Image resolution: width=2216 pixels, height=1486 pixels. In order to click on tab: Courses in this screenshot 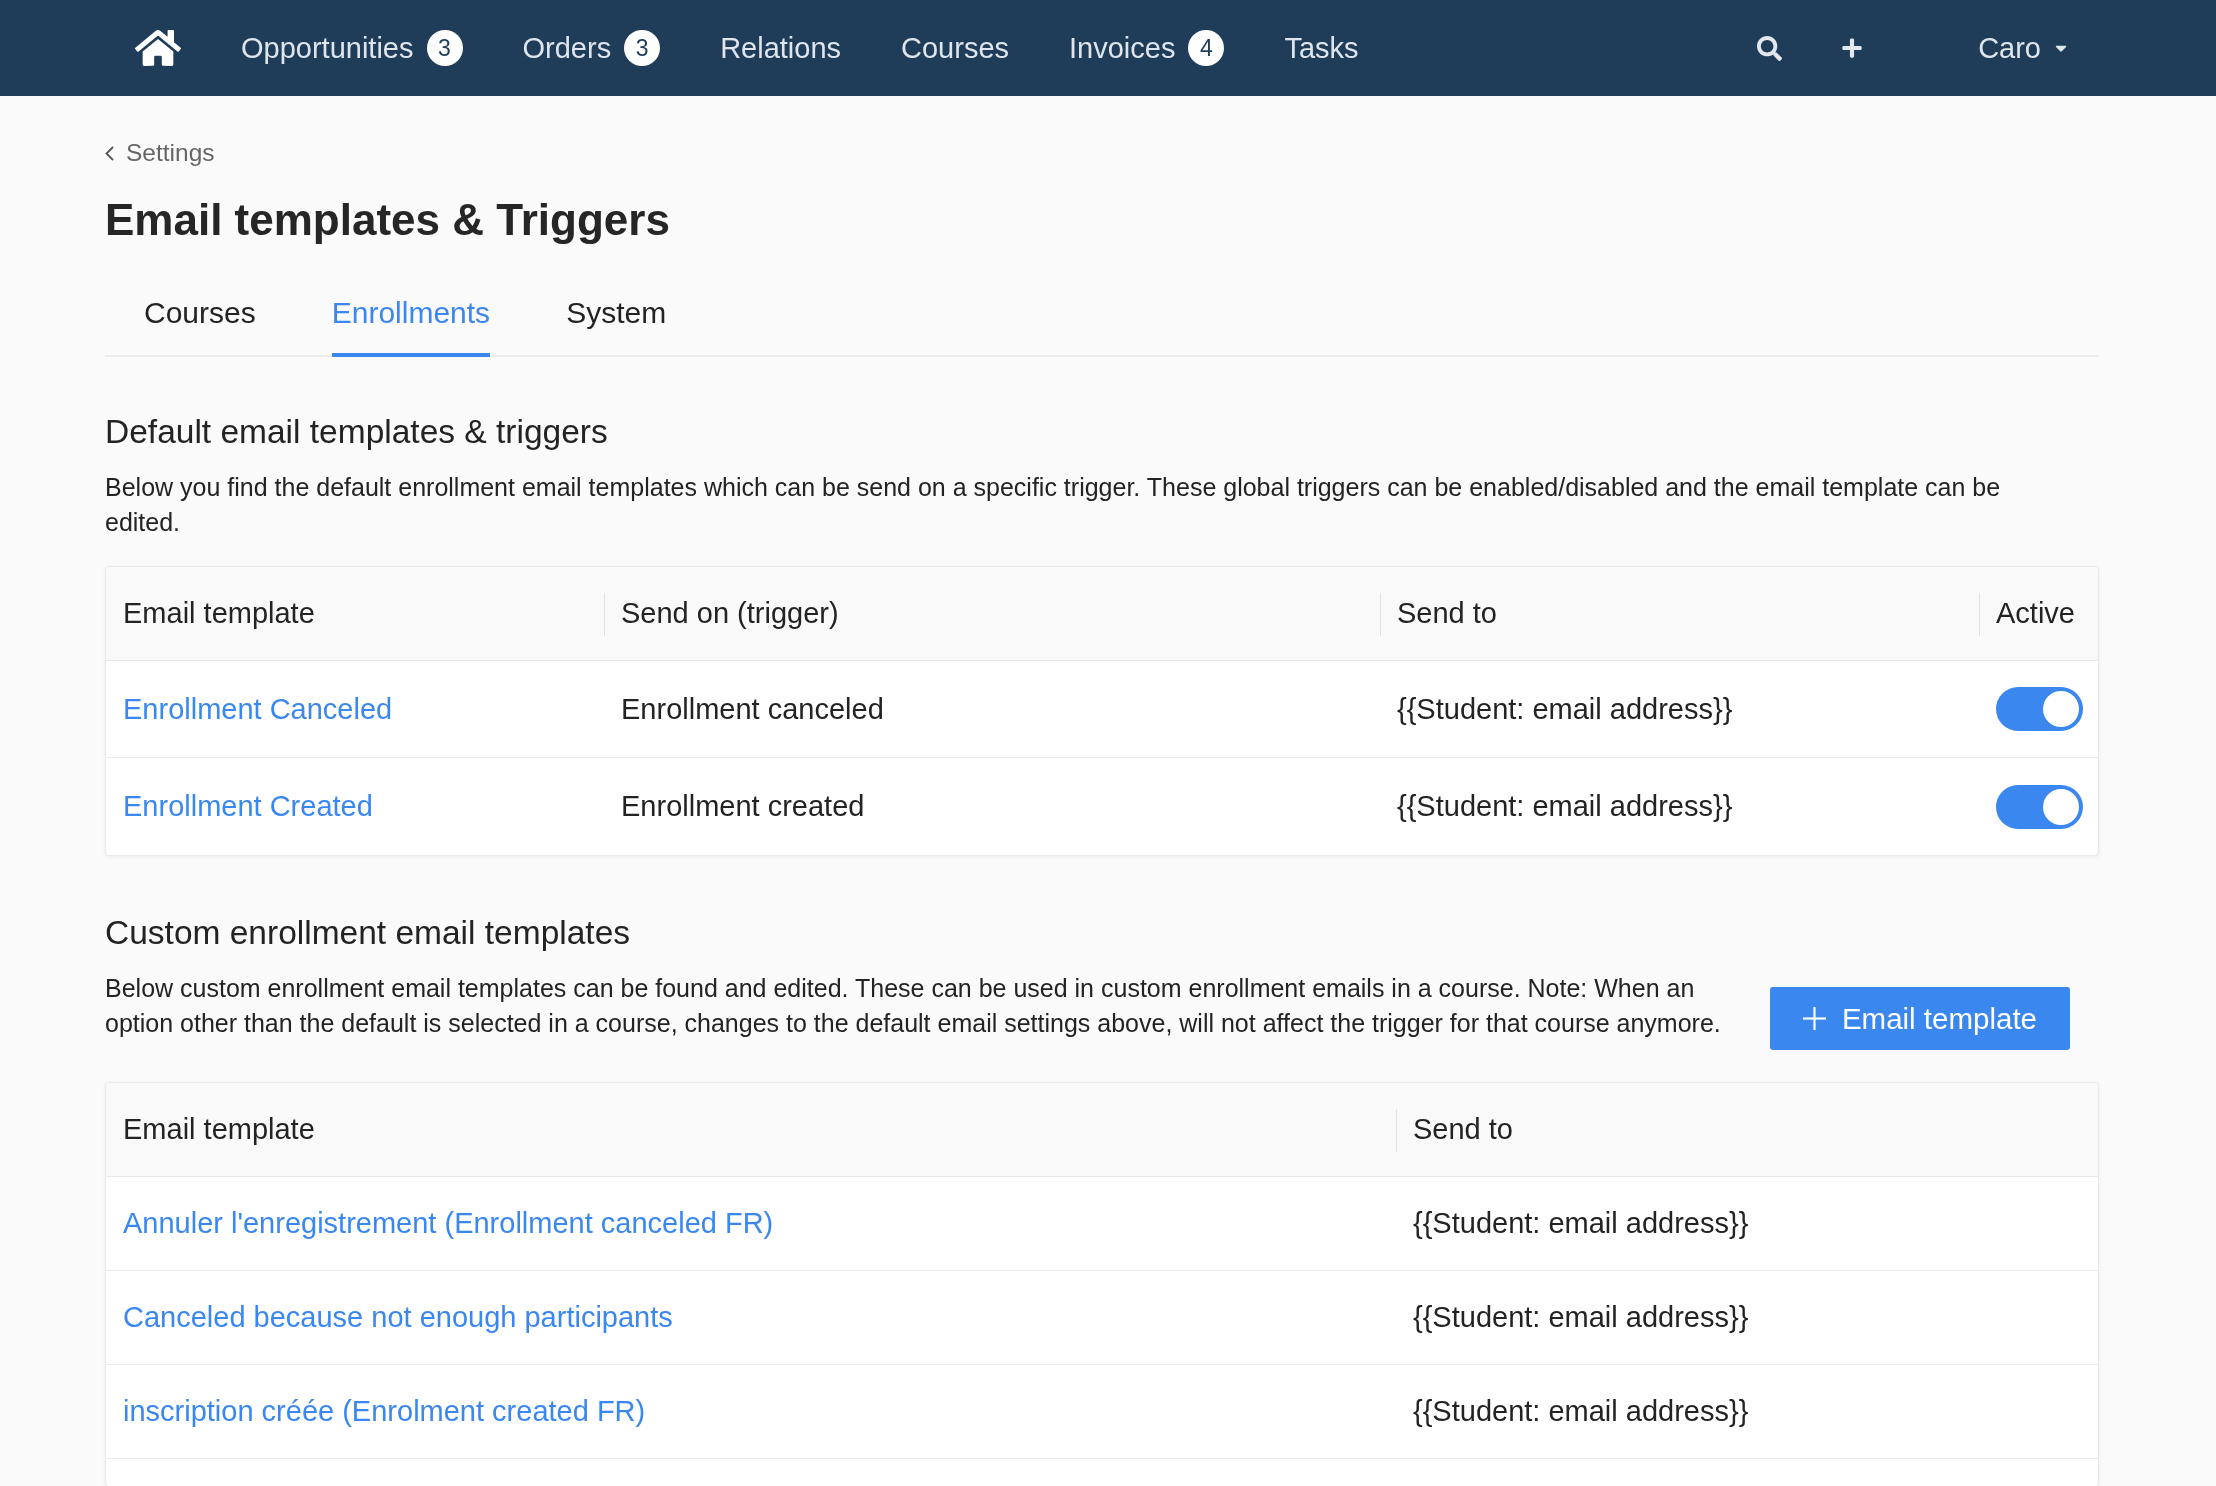, I will do `click(200, 321)`.